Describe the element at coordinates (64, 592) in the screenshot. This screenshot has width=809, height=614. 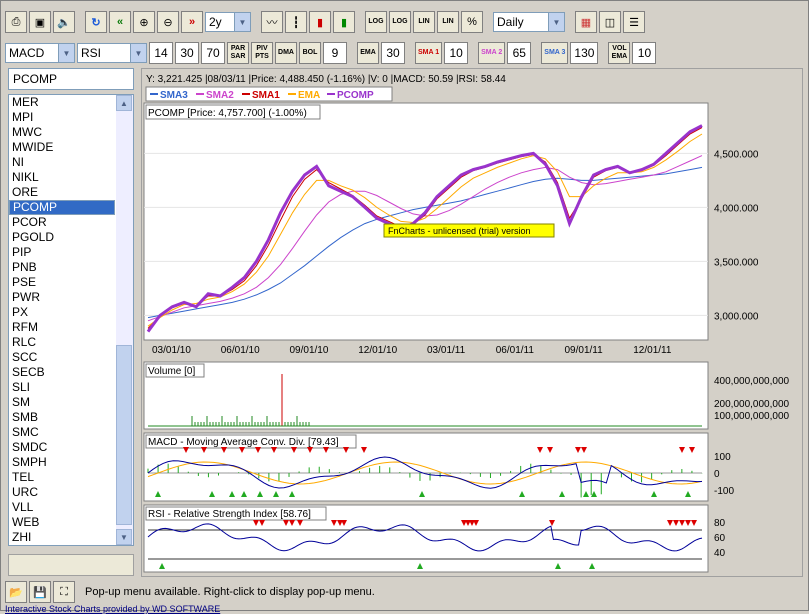
I see `fullscreen-button: ⛶` at that location.